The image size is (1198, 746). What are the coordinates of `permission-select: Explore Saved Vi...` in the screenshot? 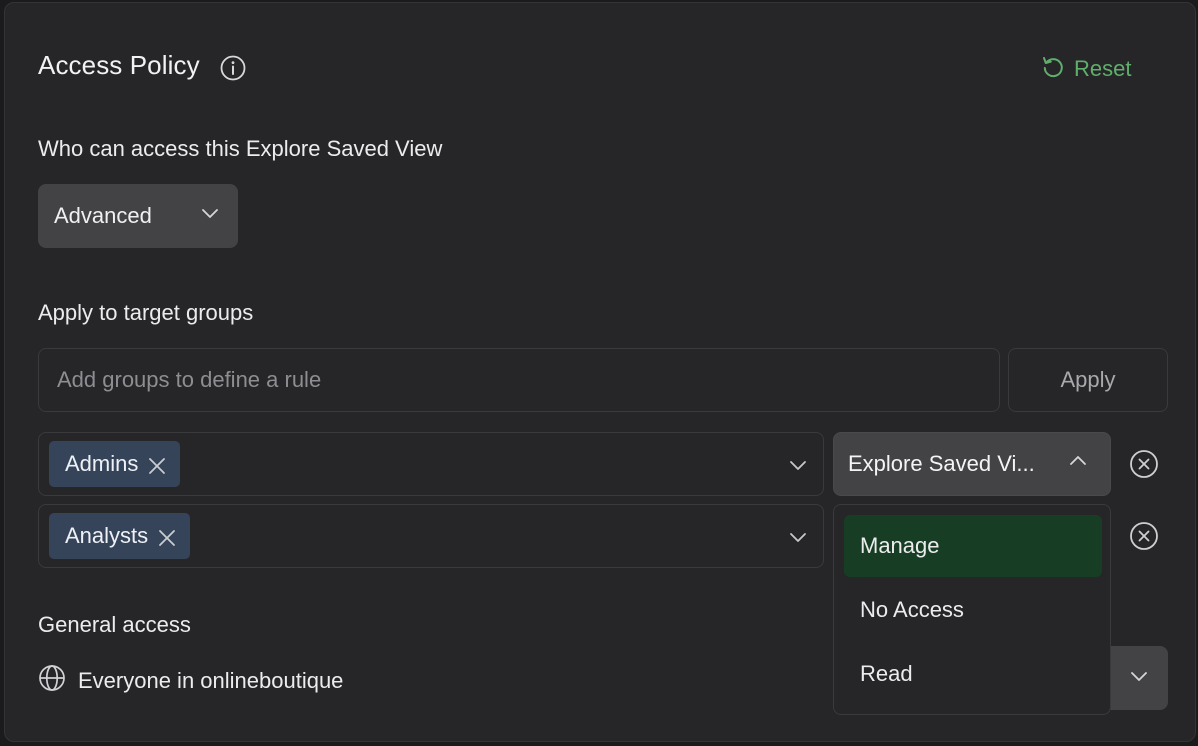 It's located at (972, 464).